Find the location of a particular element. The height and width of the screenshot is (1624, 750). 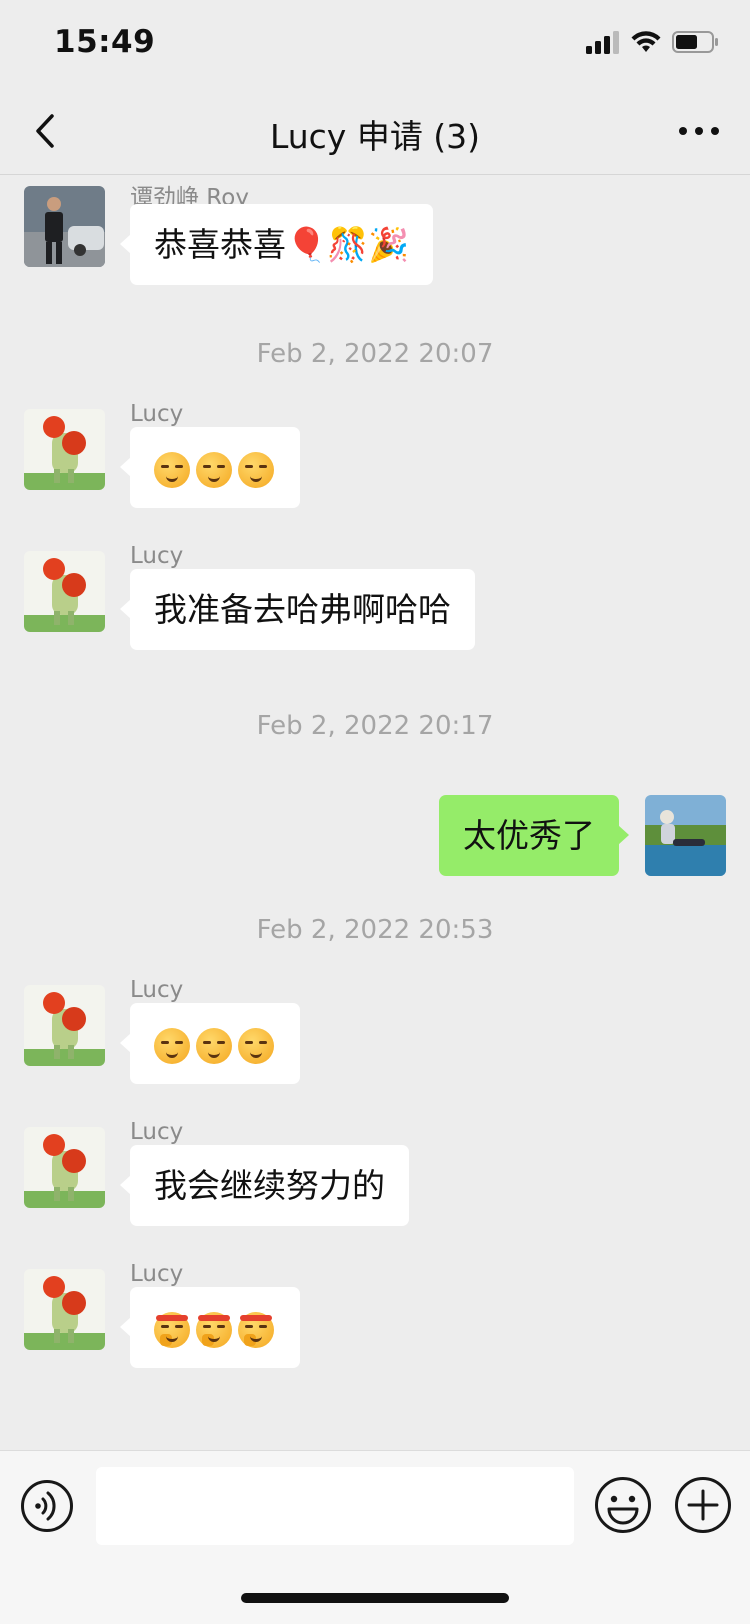

status-icons is located at coordinates (653, 42).